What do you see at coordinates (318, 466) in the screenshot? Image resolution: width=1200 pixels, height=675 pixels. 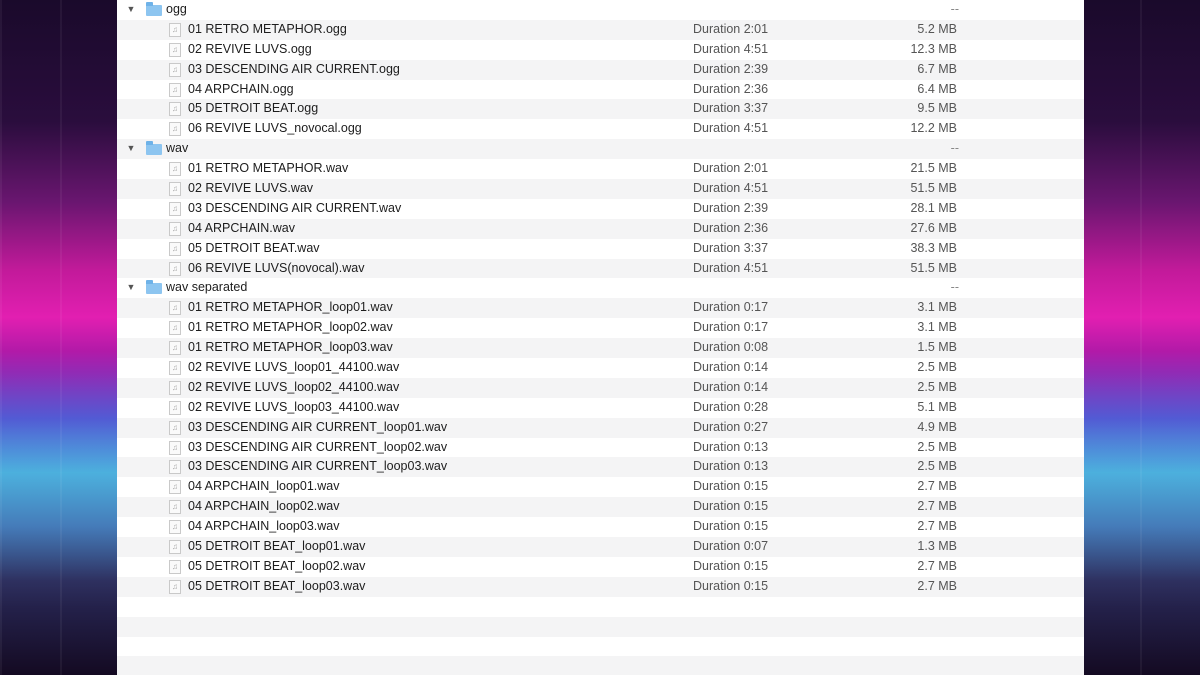 I see `file-name: 03 DESCENDING AIR CURRENT_loop03.wav` at bounding box center [318, 466].